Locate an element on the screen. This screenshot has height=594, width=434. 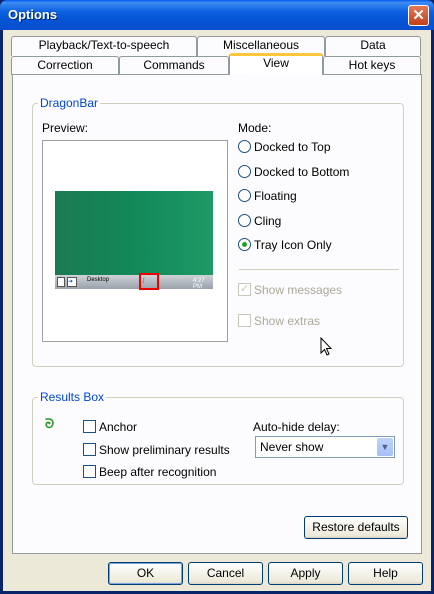
autohide-value: Never show is located at coordinates (292, 447).